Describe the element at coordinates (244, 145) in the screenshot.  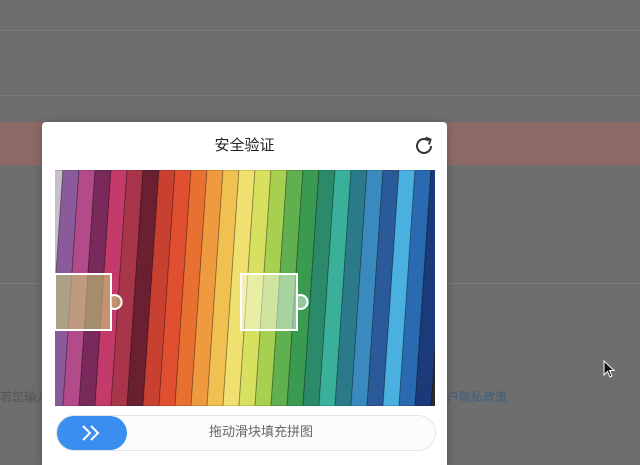
I see `dialog-title: 安全验证` at that location.